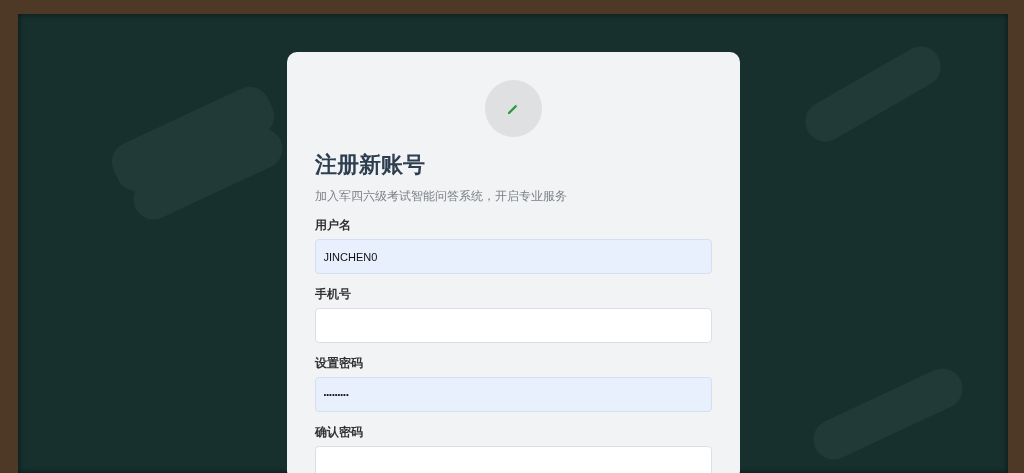 The height and width of the screenshot is (473, 1024). I want to click on phone-field, so click(513, 325).